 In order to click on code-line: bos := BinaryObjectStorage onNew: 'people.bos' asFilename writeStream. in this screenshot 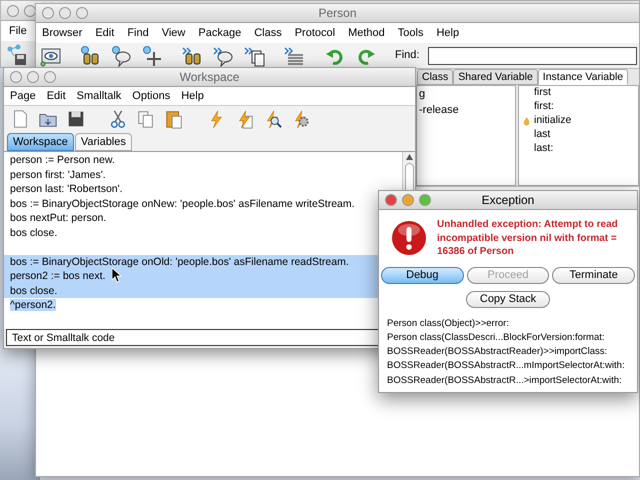, I will do `click(182, 204)`.